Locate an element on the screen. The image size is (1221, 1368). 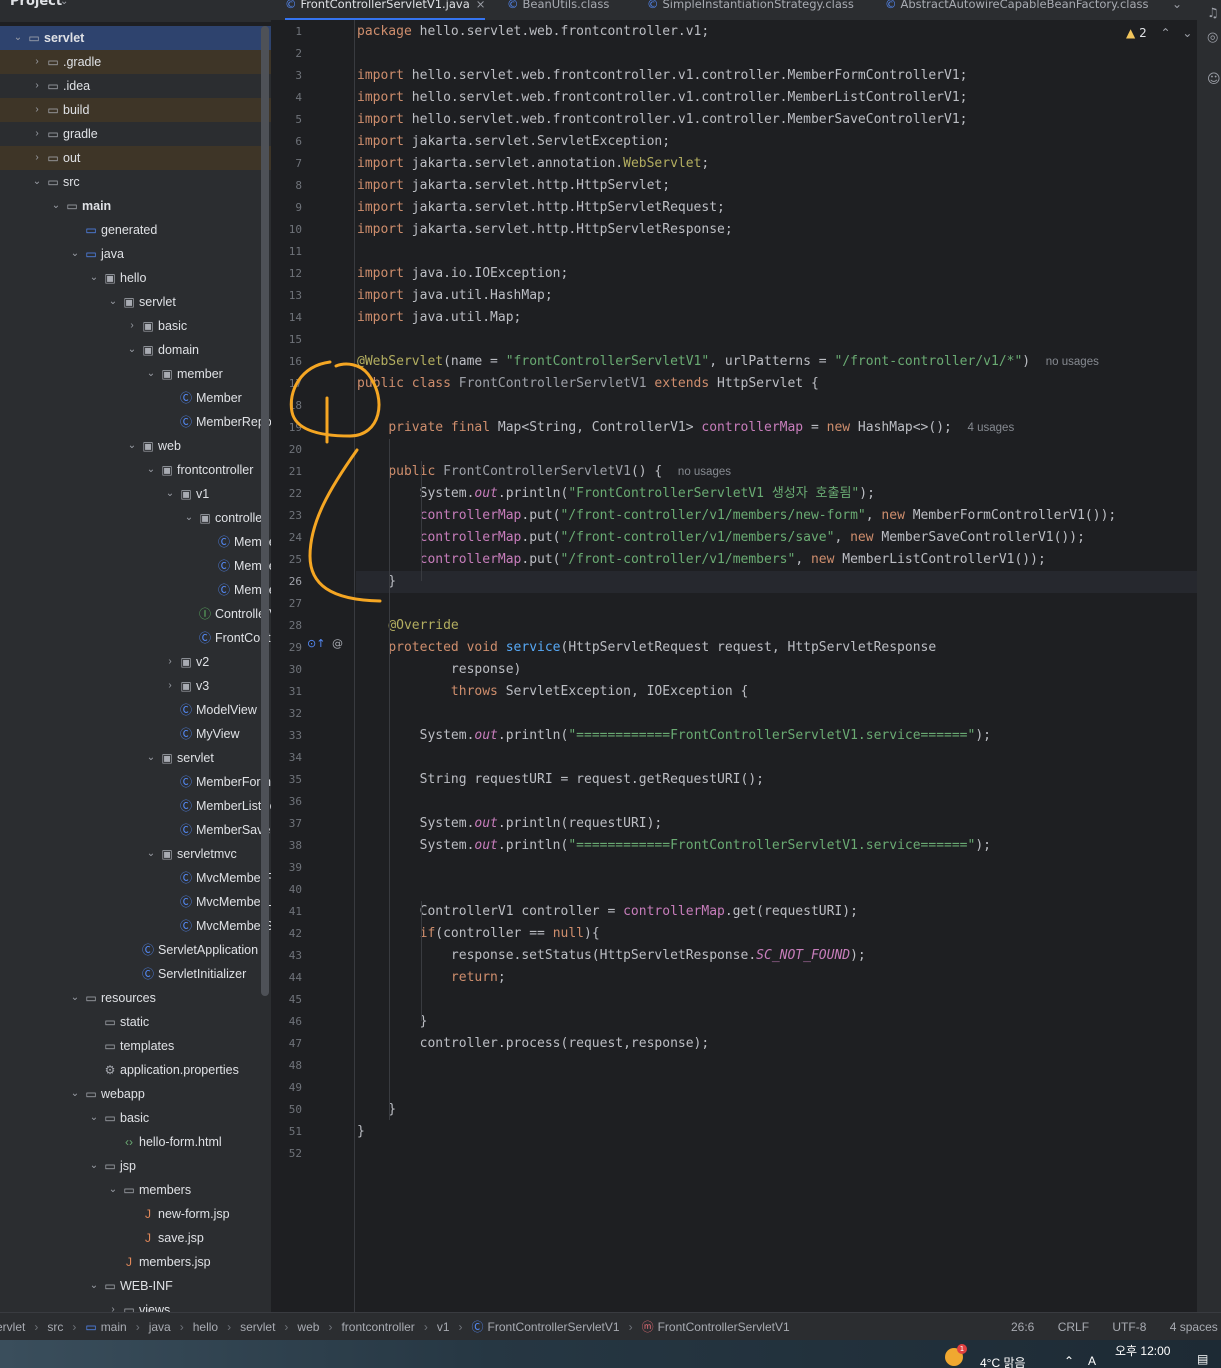
inspection-widget: ▲ 2 ⌃ ⌄ is located at coordinates (1159, 33).